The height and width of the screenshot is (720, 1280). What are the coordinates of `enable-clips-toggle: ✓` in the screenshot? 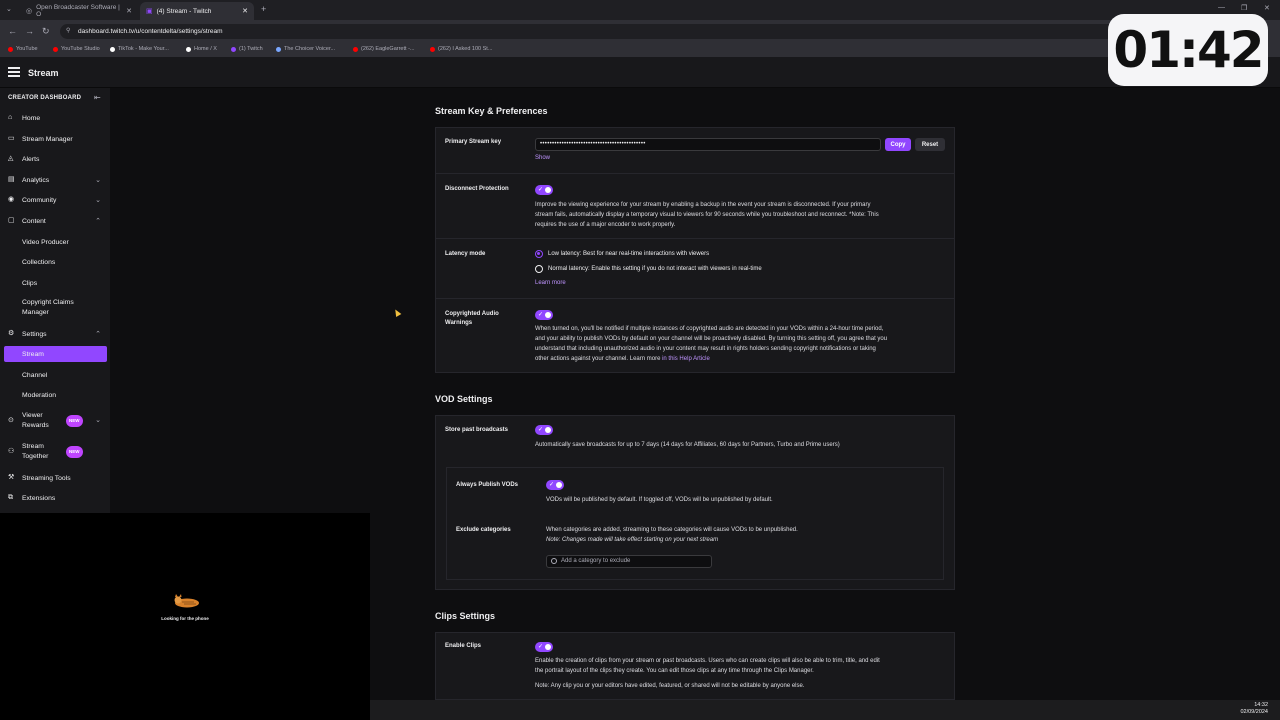 It's located at (544, 647).